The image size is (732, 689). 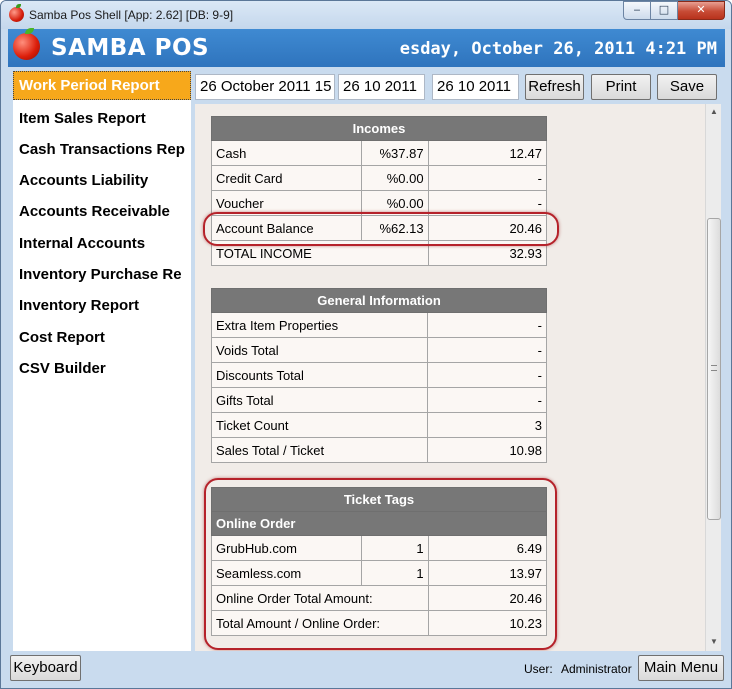 What do you see at coordinates (714, 112) in the screenshot?
I see `scroll-up-arrow-icon: ▲` at bounding box center [714, 112].